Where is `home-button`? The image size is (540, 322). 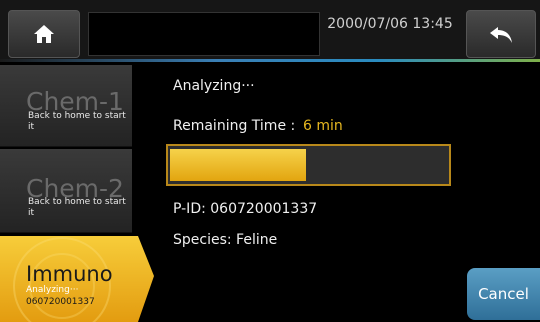 home-button is located at coordinates (44, 34).